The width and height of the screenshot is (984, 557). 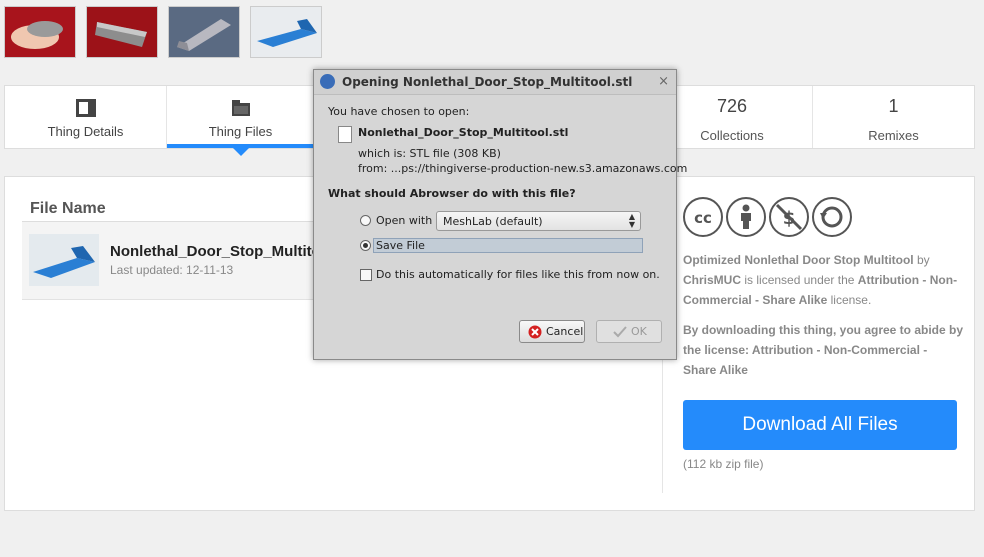 What do you see at coordinates (820, 425) in the screenshot?
I see `download-all-button: Download All Files` at bounding box center [820, 425].